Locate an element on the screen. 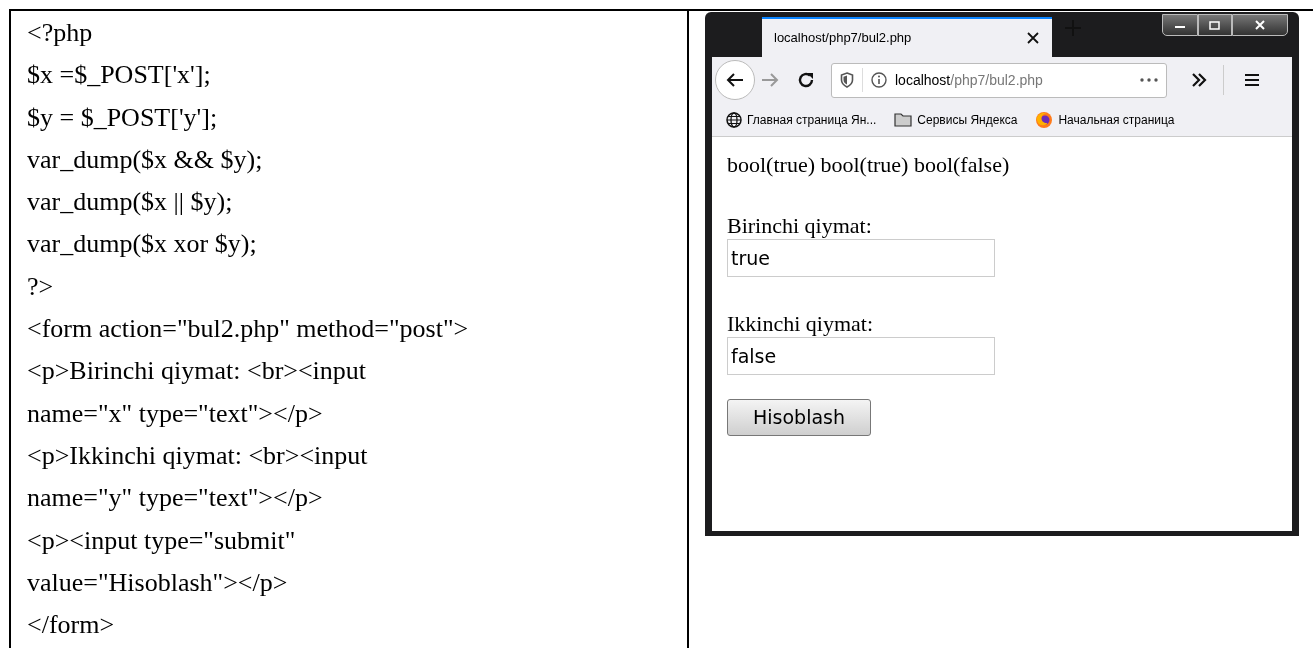 Image resolution: width=1313 pixels, height=648 pixels. address-bar: localhost/php7/bul2.php is located at coordinates (999, 80).